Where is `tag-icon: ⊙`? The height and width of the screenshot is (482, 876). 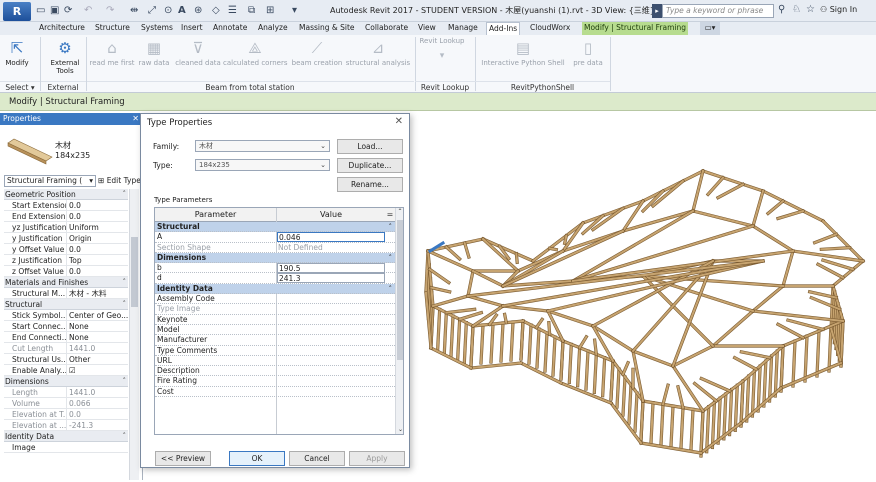
tag-icon: ⊙ is located at coordinates (168, 11).